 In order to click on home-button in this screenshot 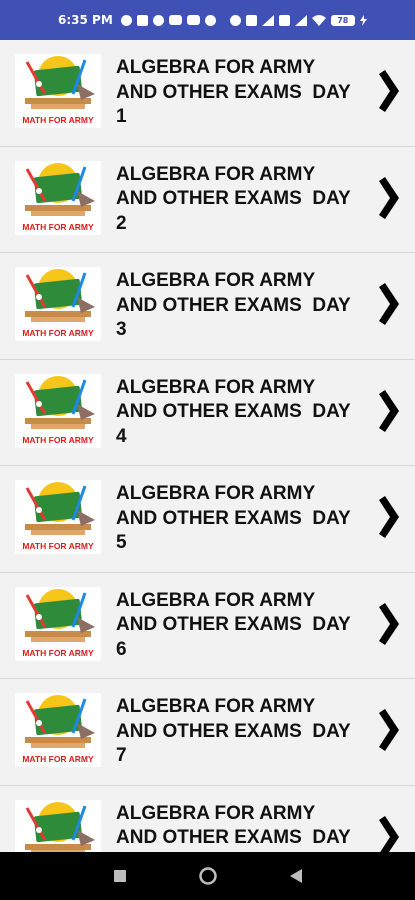, I will do `click(207, 876)`.